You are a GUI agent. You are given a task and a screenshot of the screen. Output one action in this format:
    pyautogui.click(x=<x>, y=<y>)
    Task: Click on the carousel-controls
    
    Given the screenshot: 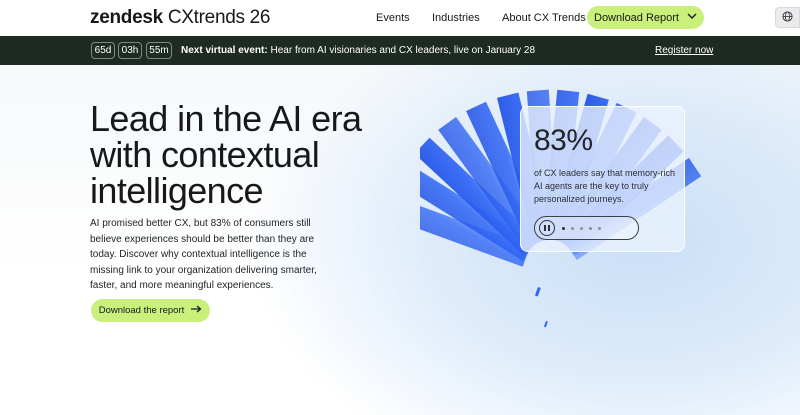 What is the action you would take?
    pyautogui.click(x=586, y=228)
    